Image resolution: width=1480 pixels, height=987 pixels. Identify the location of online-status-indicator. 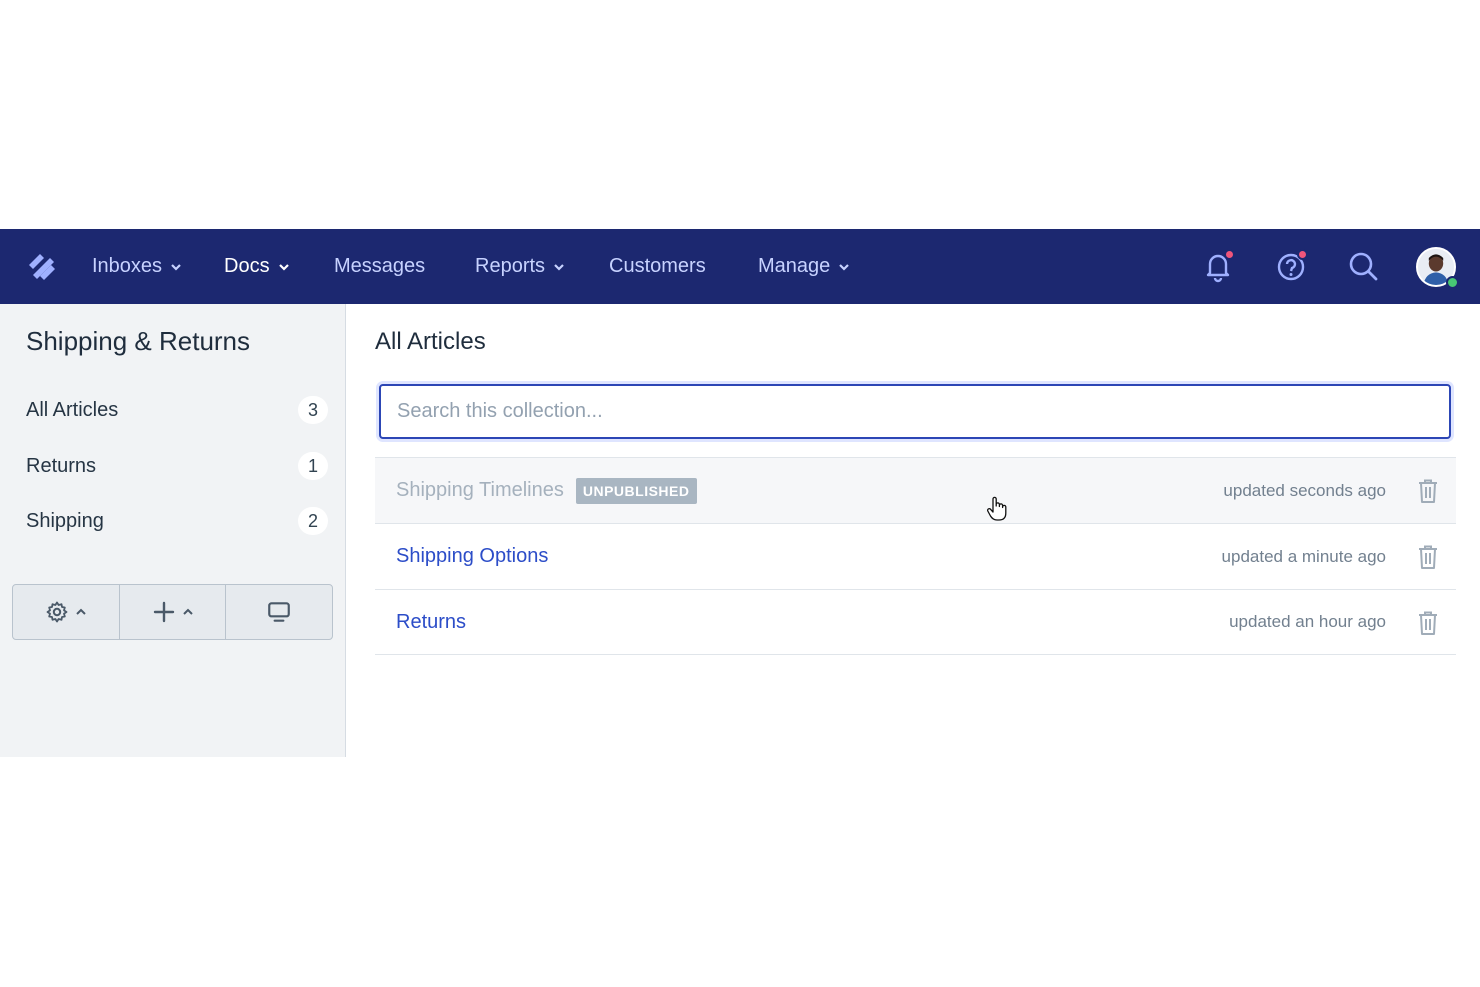
(1452, 282).